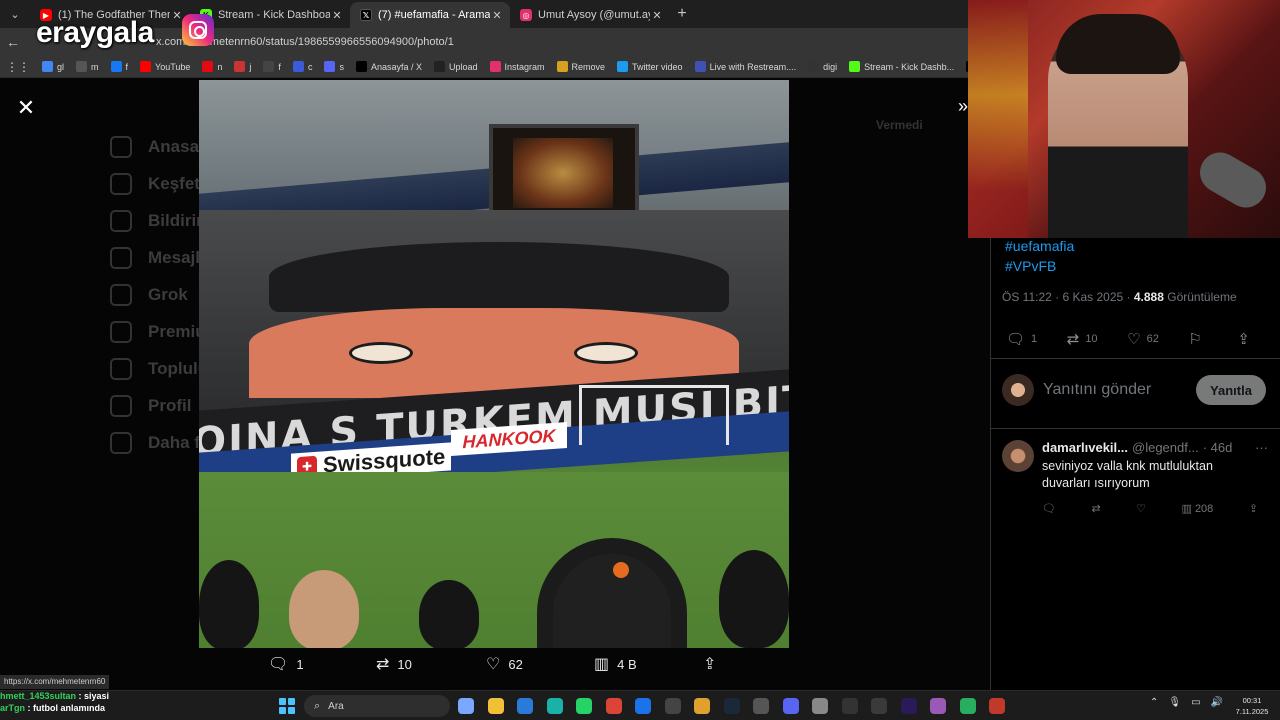  Describe the element at coordinates (388, 66) in the screenshot. I see `bookmark-item: Anasayfa / X` at that location.